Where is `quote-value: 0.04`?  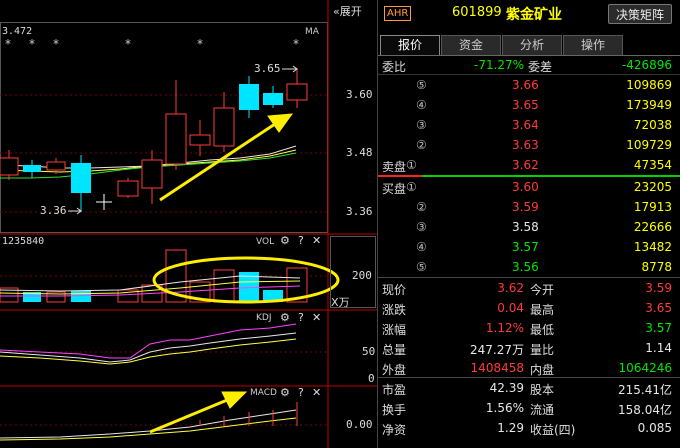 quote-value: 0.04 is located at coordinates (510, 308).